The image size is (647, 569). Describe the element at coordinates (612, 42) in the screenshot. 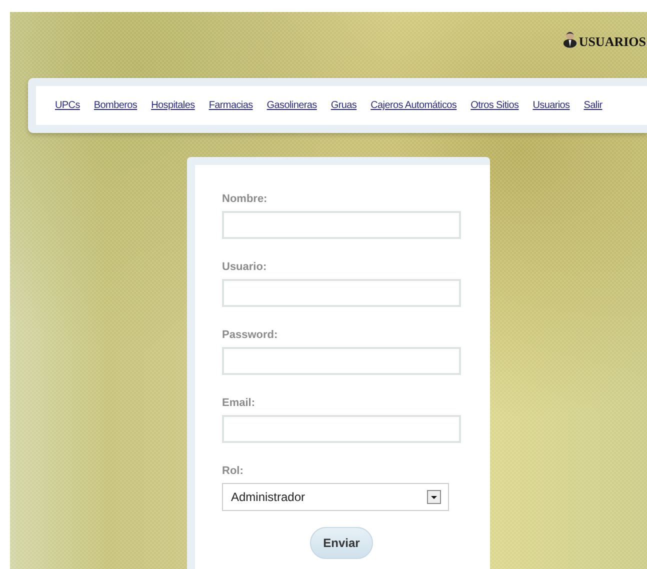

I see `page-title: USUARIOS` at that location.